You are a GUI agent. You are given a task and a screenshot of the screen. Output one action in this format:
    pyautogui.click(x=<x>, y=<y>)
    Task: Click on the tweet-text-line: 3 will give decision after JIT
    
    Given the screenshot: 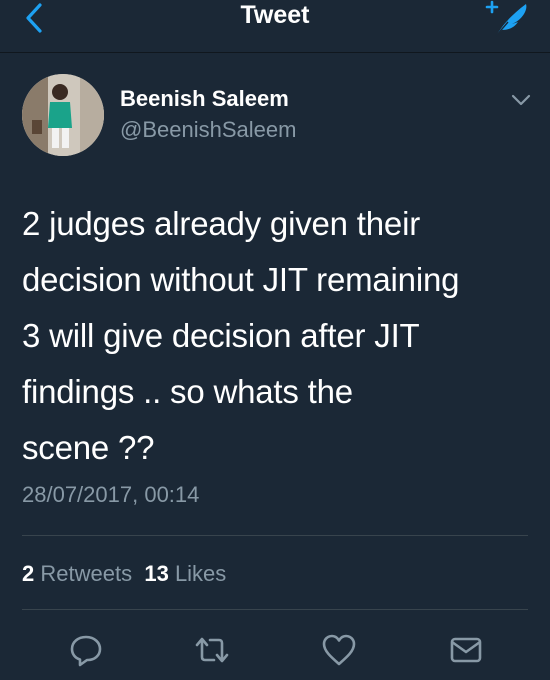 What is the action you would take?
    pyautogui.click(x=221, y=335)
    